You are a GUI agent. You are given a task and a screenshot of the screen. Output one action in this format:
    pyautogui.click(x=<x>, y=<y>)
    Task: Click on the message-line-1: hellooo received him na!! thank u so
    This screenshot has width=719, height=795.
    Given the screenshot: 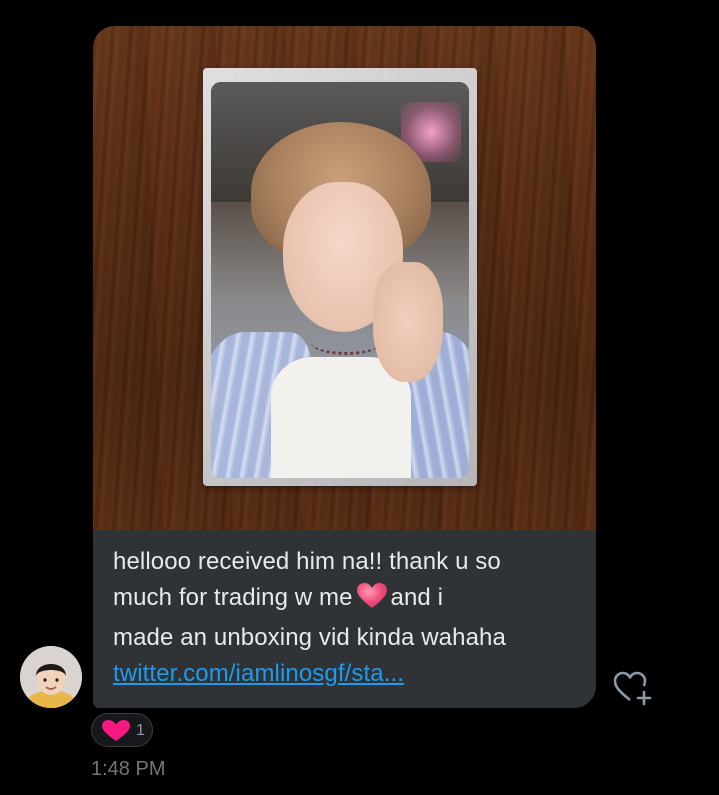 What is the action you would take?
    pyautogui.click(x=307, y=561)
    